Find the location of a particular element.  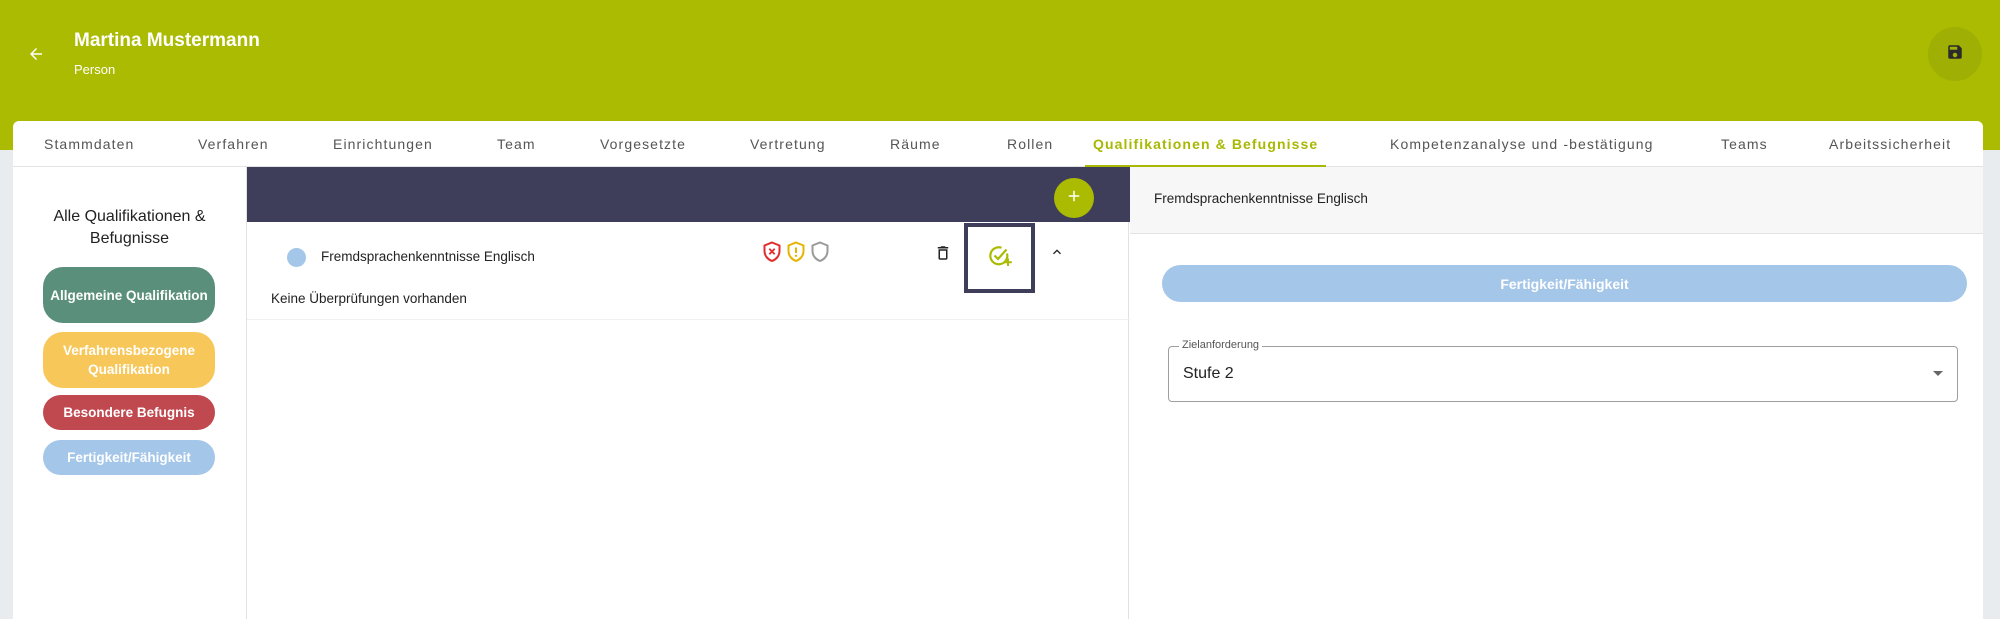

check-circle-add-icon is located at coordinates (1000, 258).